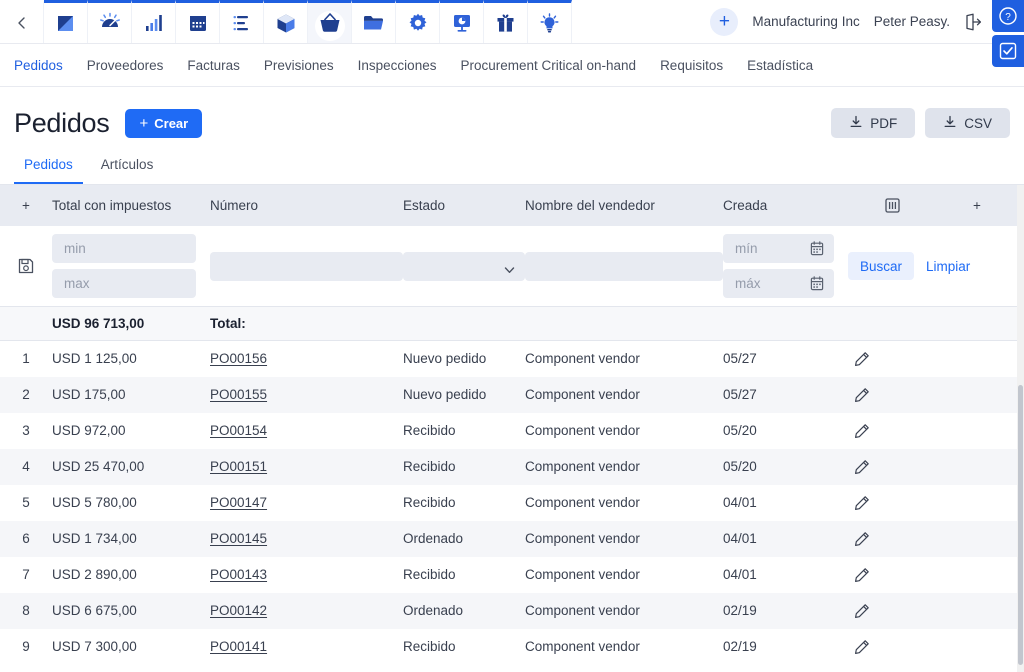  What do you see at coordinates (127, 167) in the screenshot?
I see `tab-articulos: Artículos` at bounding box center [127, 167].